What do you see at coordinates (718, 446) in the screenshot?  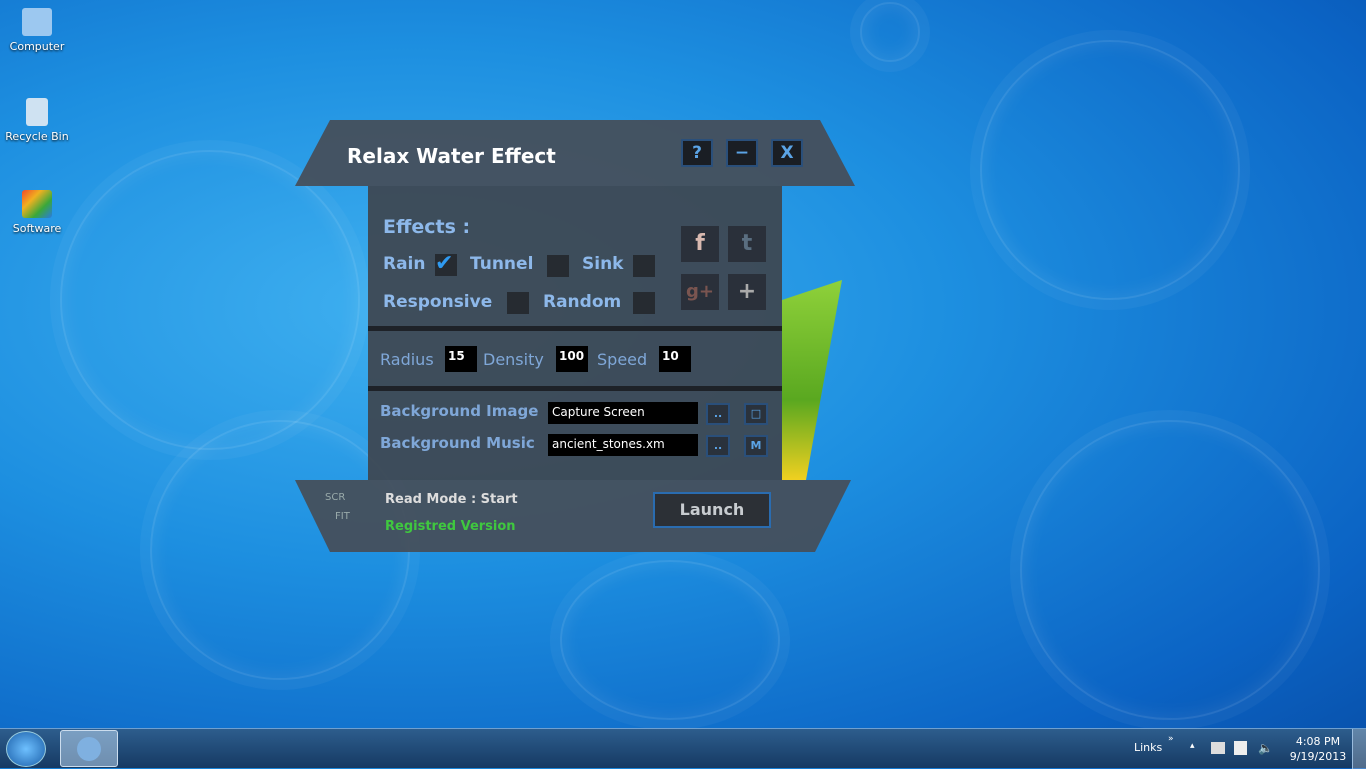 I see `browse-music-button: ..` at bounding box center [718, 446].